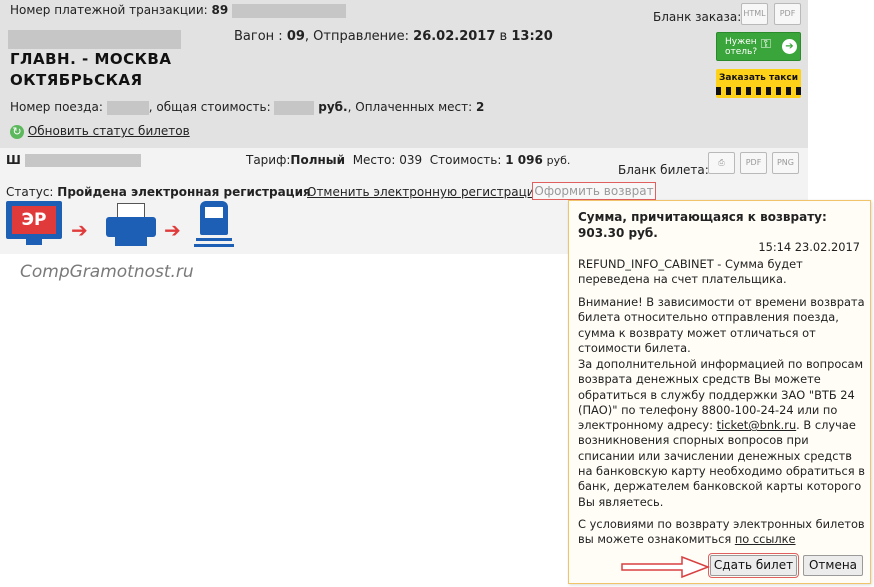 The width and height of the screenshot is (874, 587). Describe the element at coordinates (109, 10) in the screenshot. I see `transaction-label: Номер платежной транзакции:` at that location.